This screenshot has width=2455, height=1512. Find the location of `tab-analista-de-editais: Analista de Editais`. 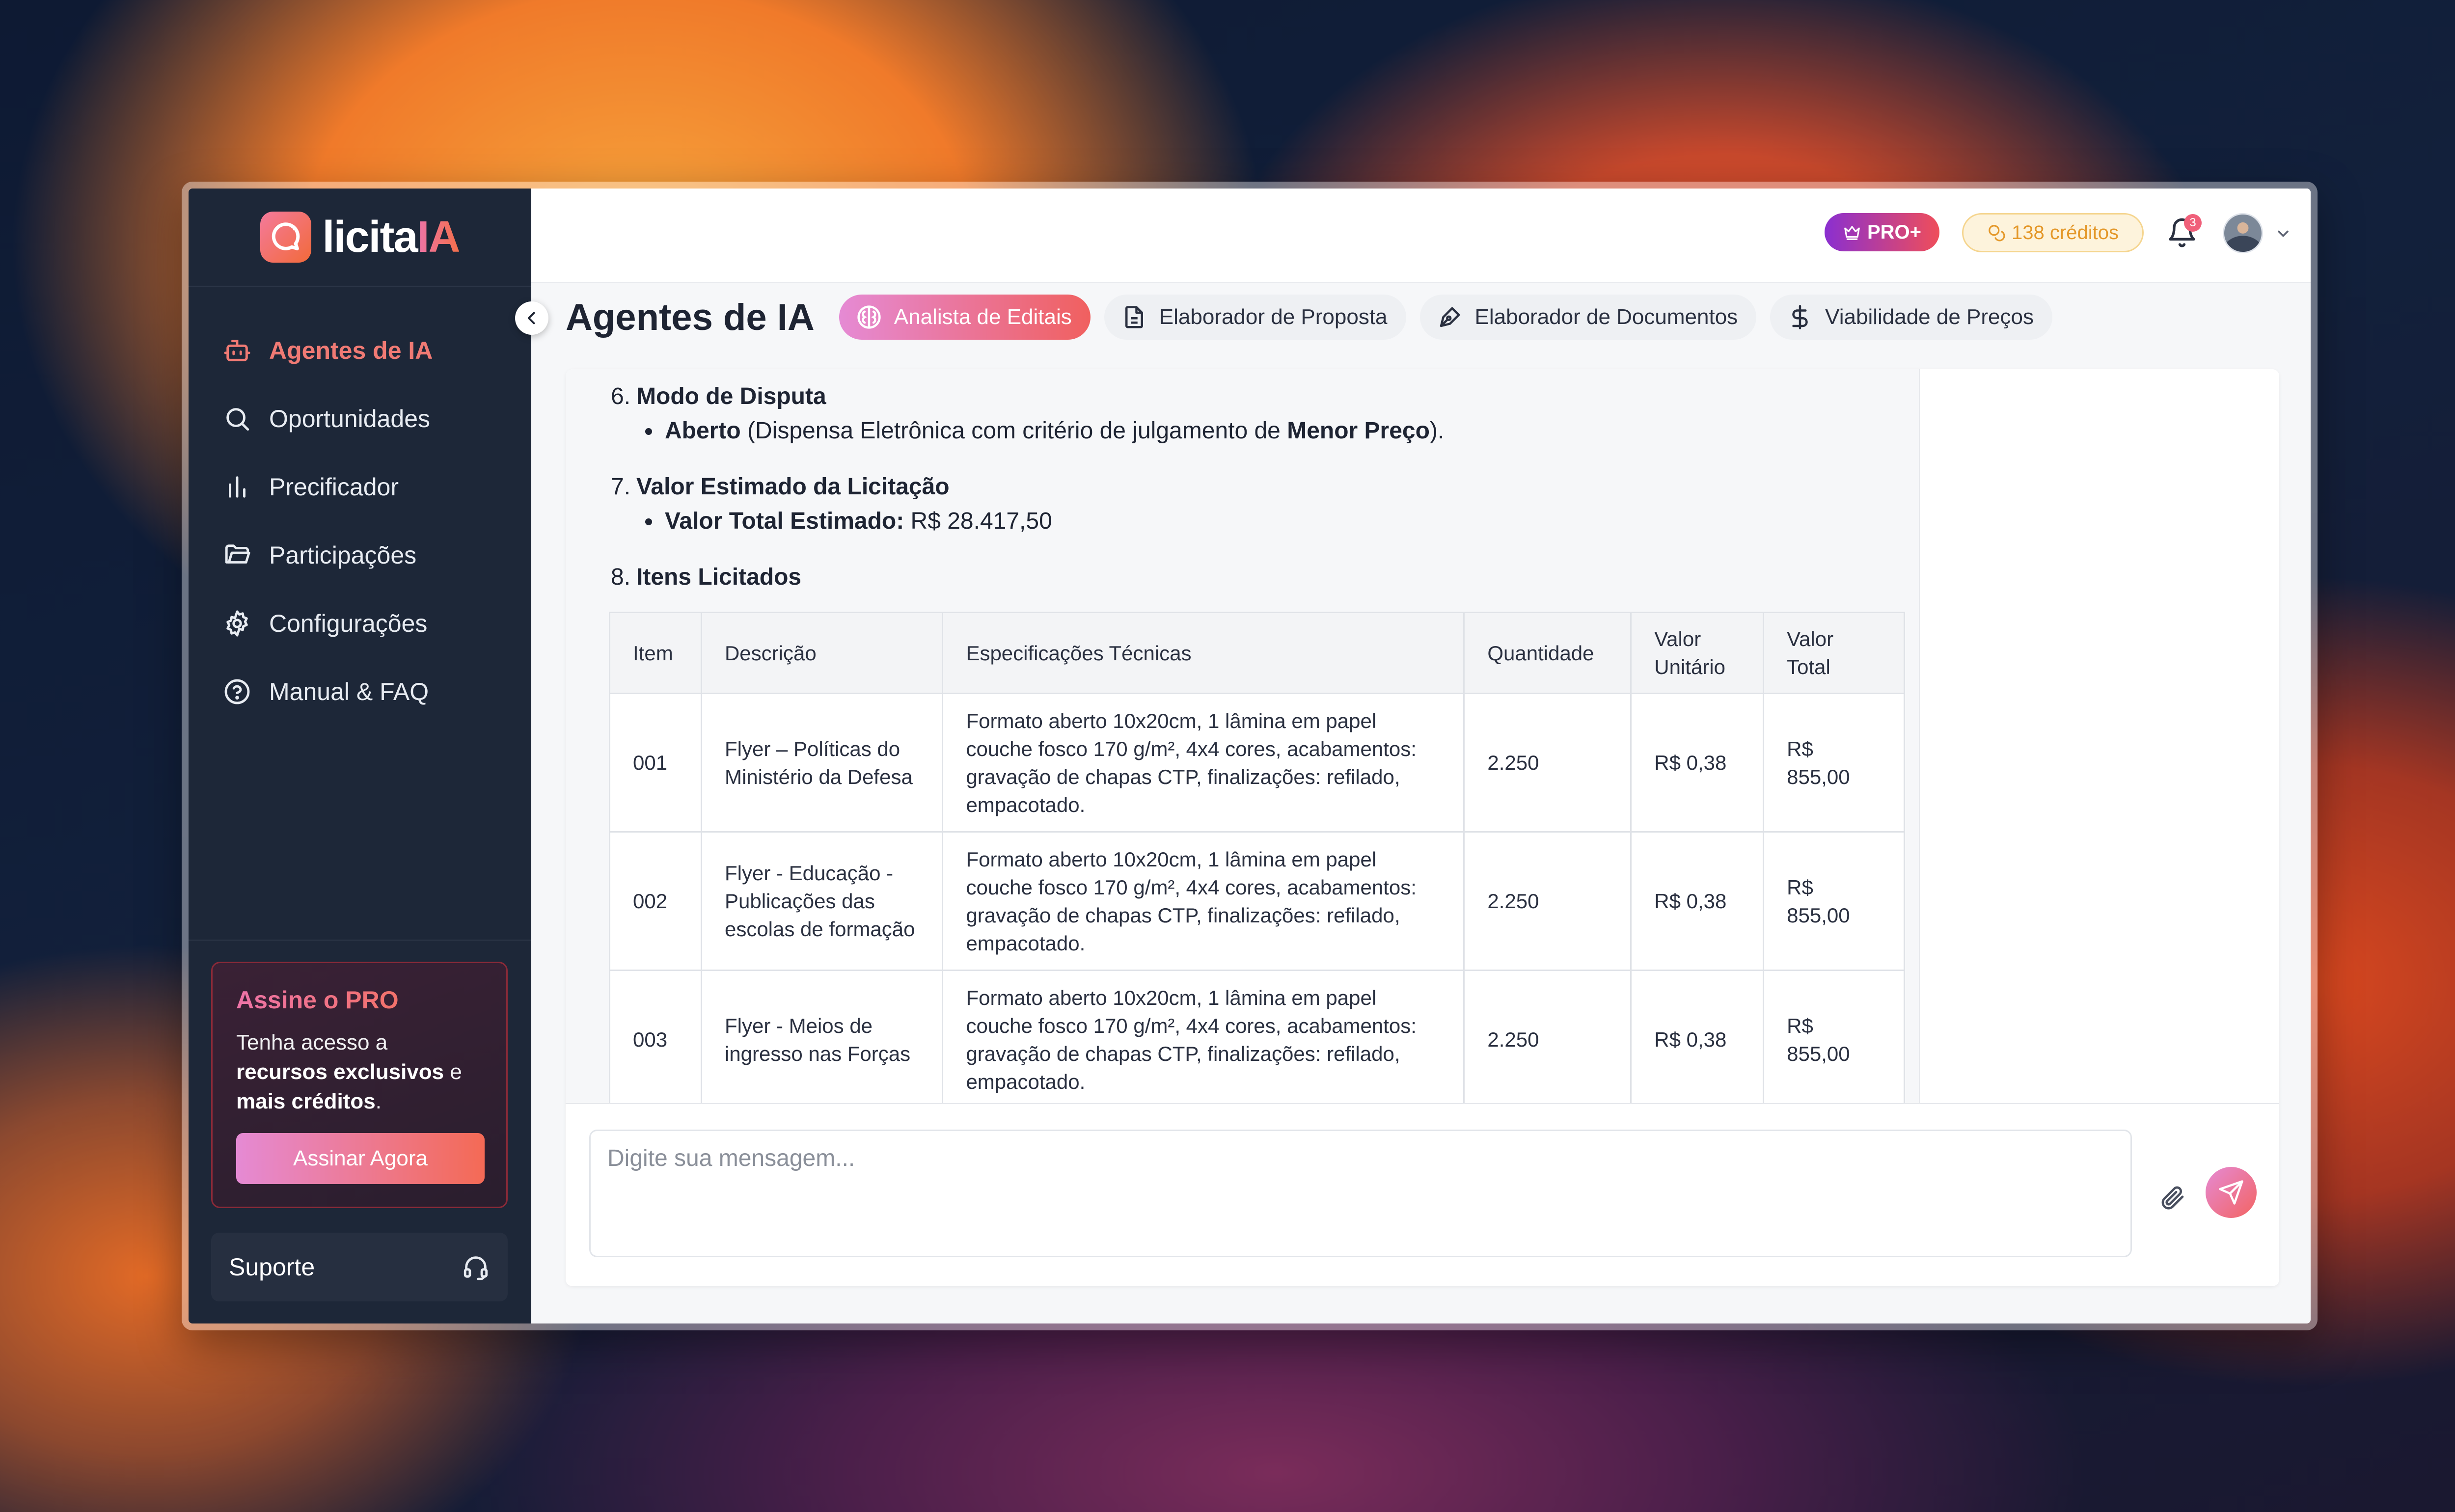

tab-analista-de-editais: Analista de Editais is located at coordinates (965, 318).